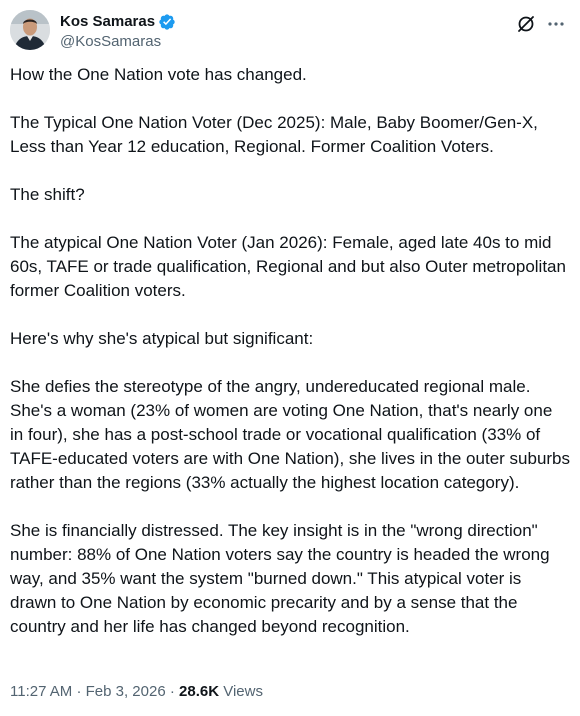  Describe the element at coordinates (158, 74) in the screenshot. I see `tweet-paragraph: How the One Nation vote has changed.` at that location.